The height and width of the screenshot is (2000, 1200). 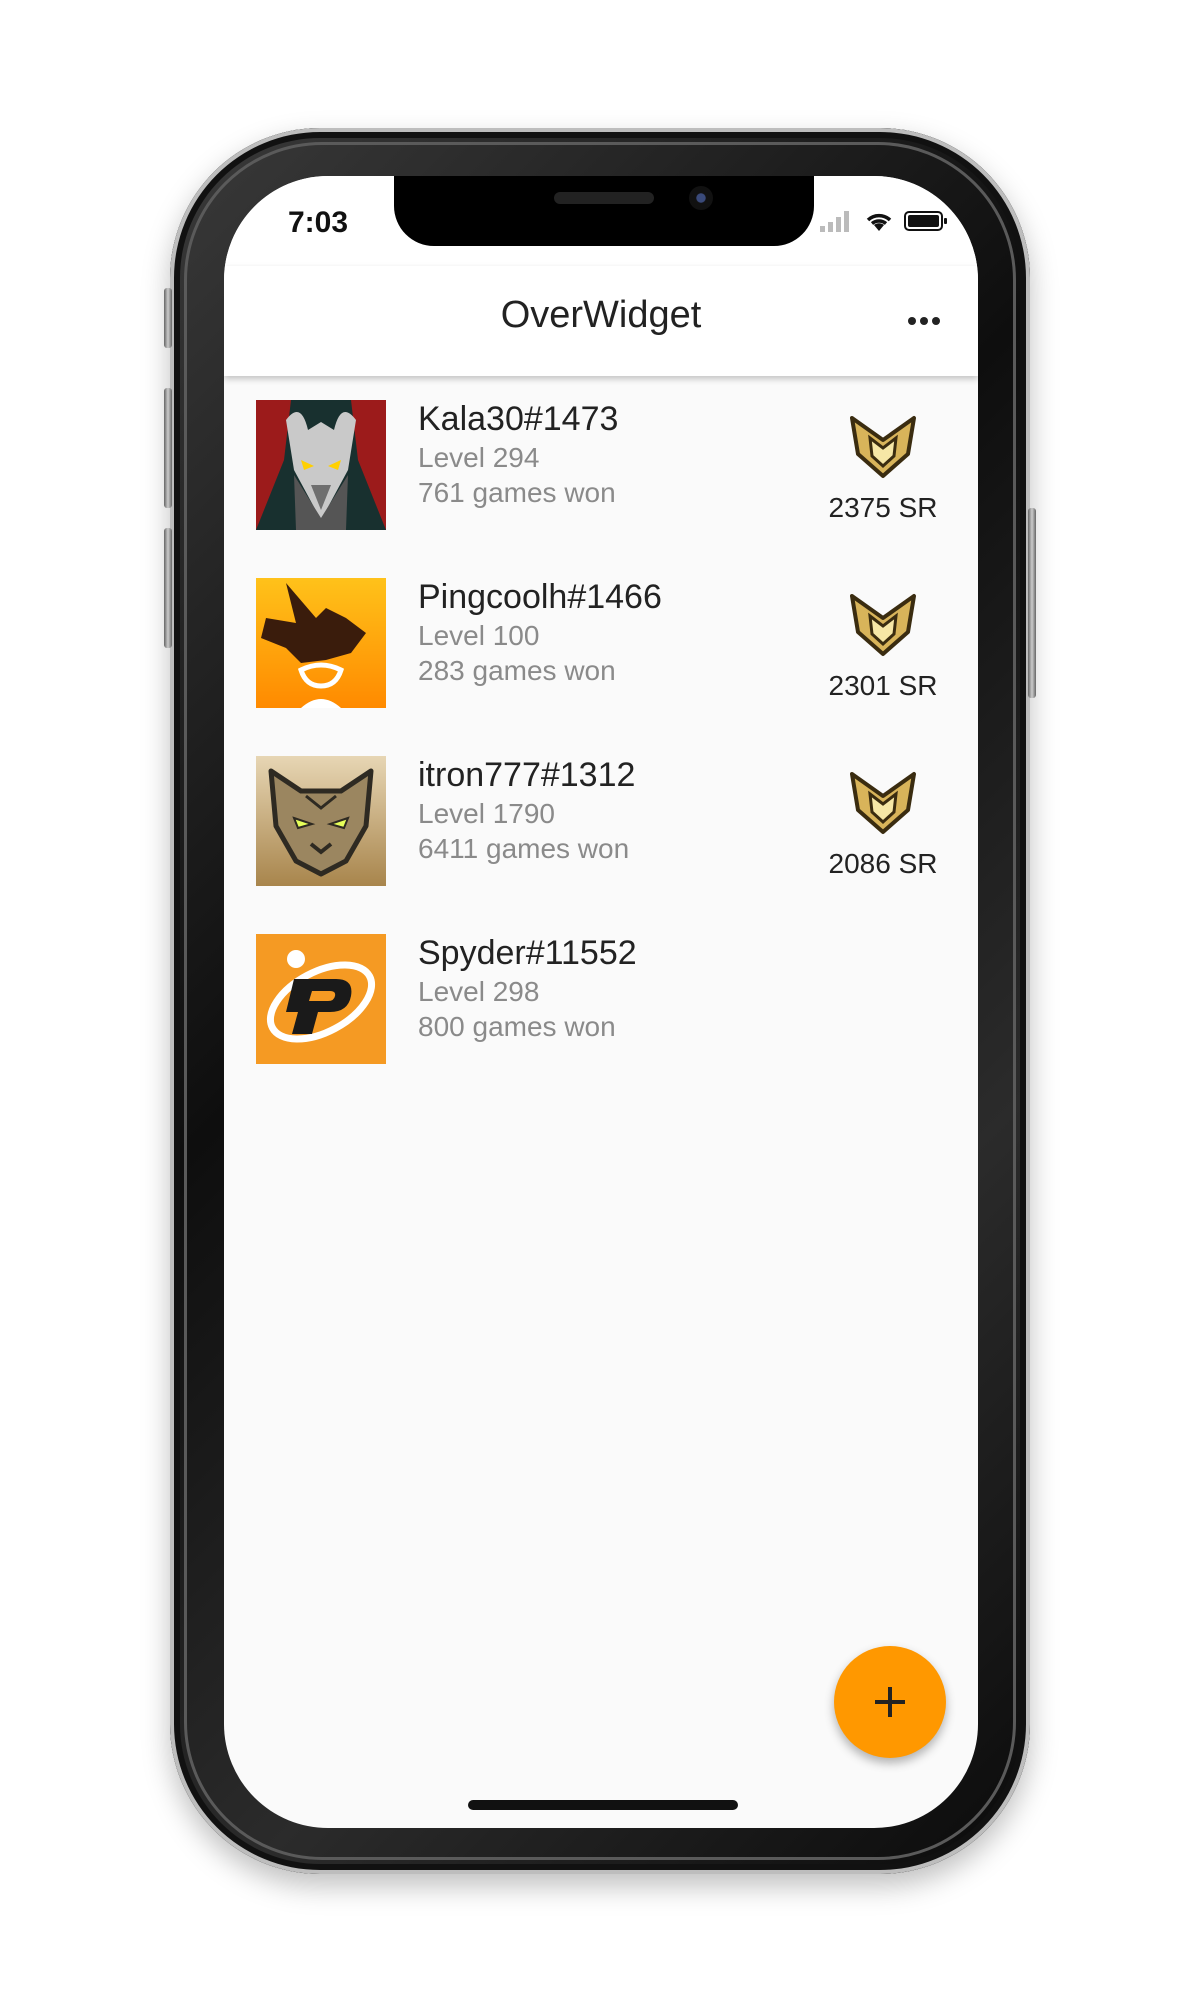 What do you see at coordinates (318, 222) in the screenshot?
I see `status-time: 7:03` at bounding box center [318, 222].